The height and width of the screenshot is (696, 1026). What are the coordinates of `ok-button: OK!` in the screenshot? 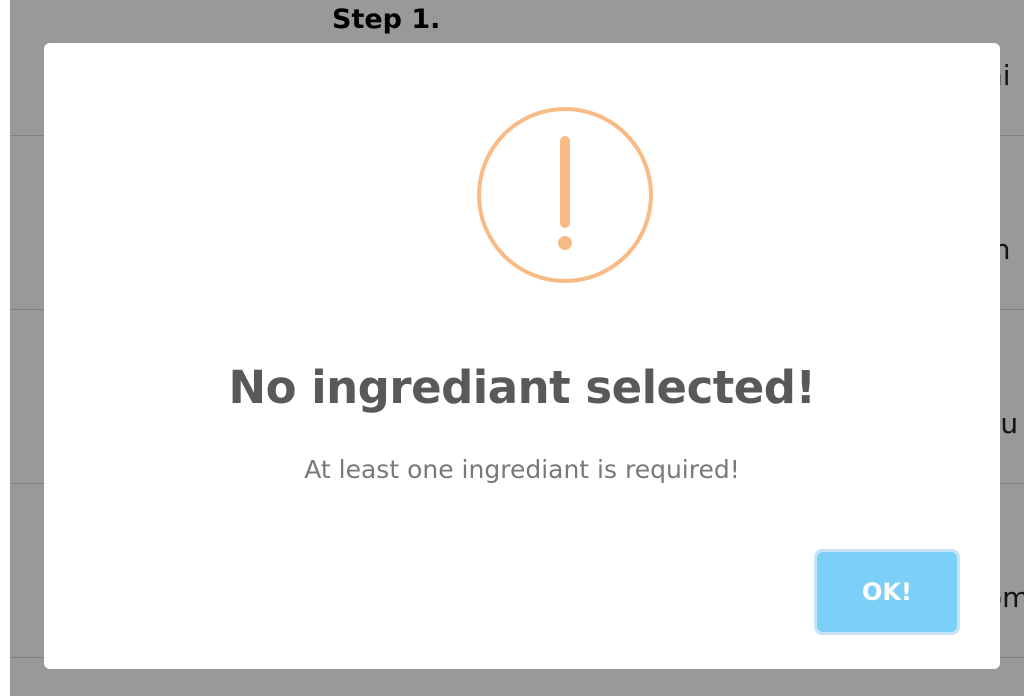 It's located at (887, 592).